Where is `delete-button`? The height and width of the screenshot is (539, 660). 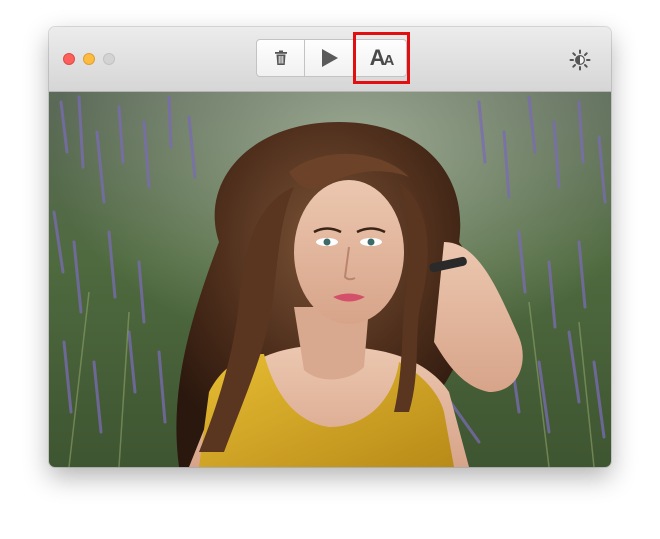
delete-button is located at coordinates (280, 58).